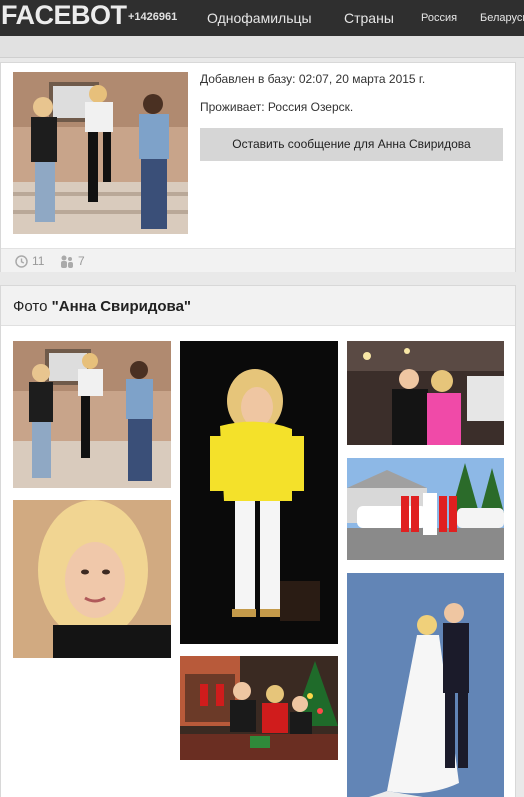 This screenshot has width=524, height=797. I want to click on views-count: 11, so click(38, 261).